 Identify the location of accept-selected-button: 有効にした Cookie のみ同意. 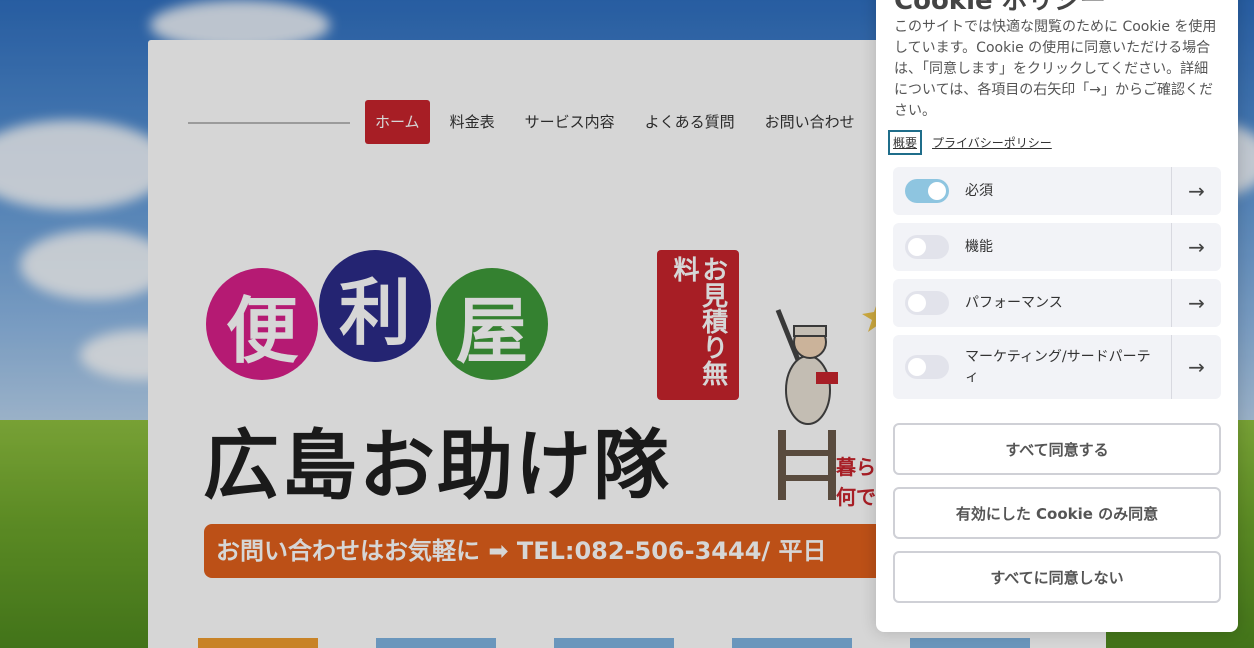
(1057, 513).